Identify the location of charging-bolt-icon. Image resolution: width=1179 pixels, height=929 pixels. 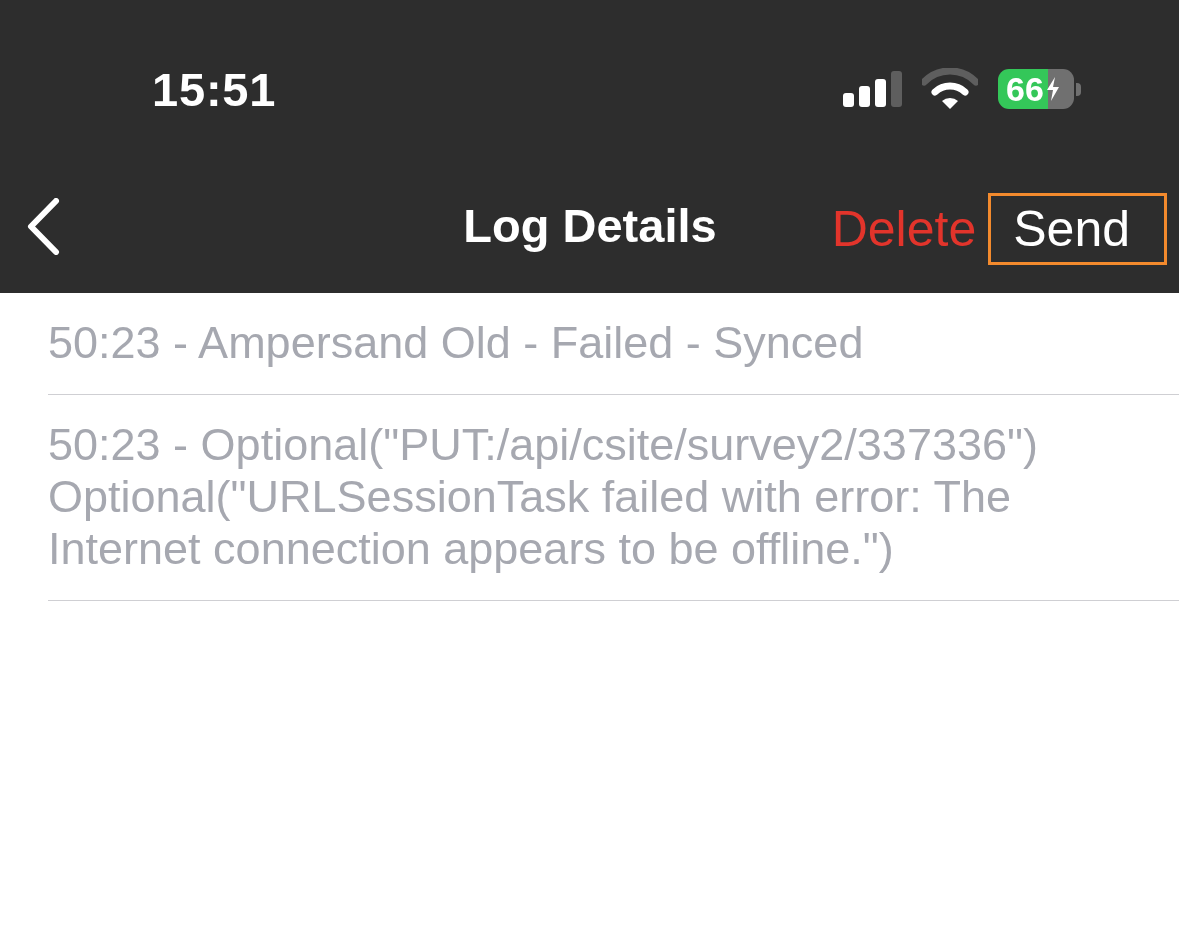
(1052, 89).